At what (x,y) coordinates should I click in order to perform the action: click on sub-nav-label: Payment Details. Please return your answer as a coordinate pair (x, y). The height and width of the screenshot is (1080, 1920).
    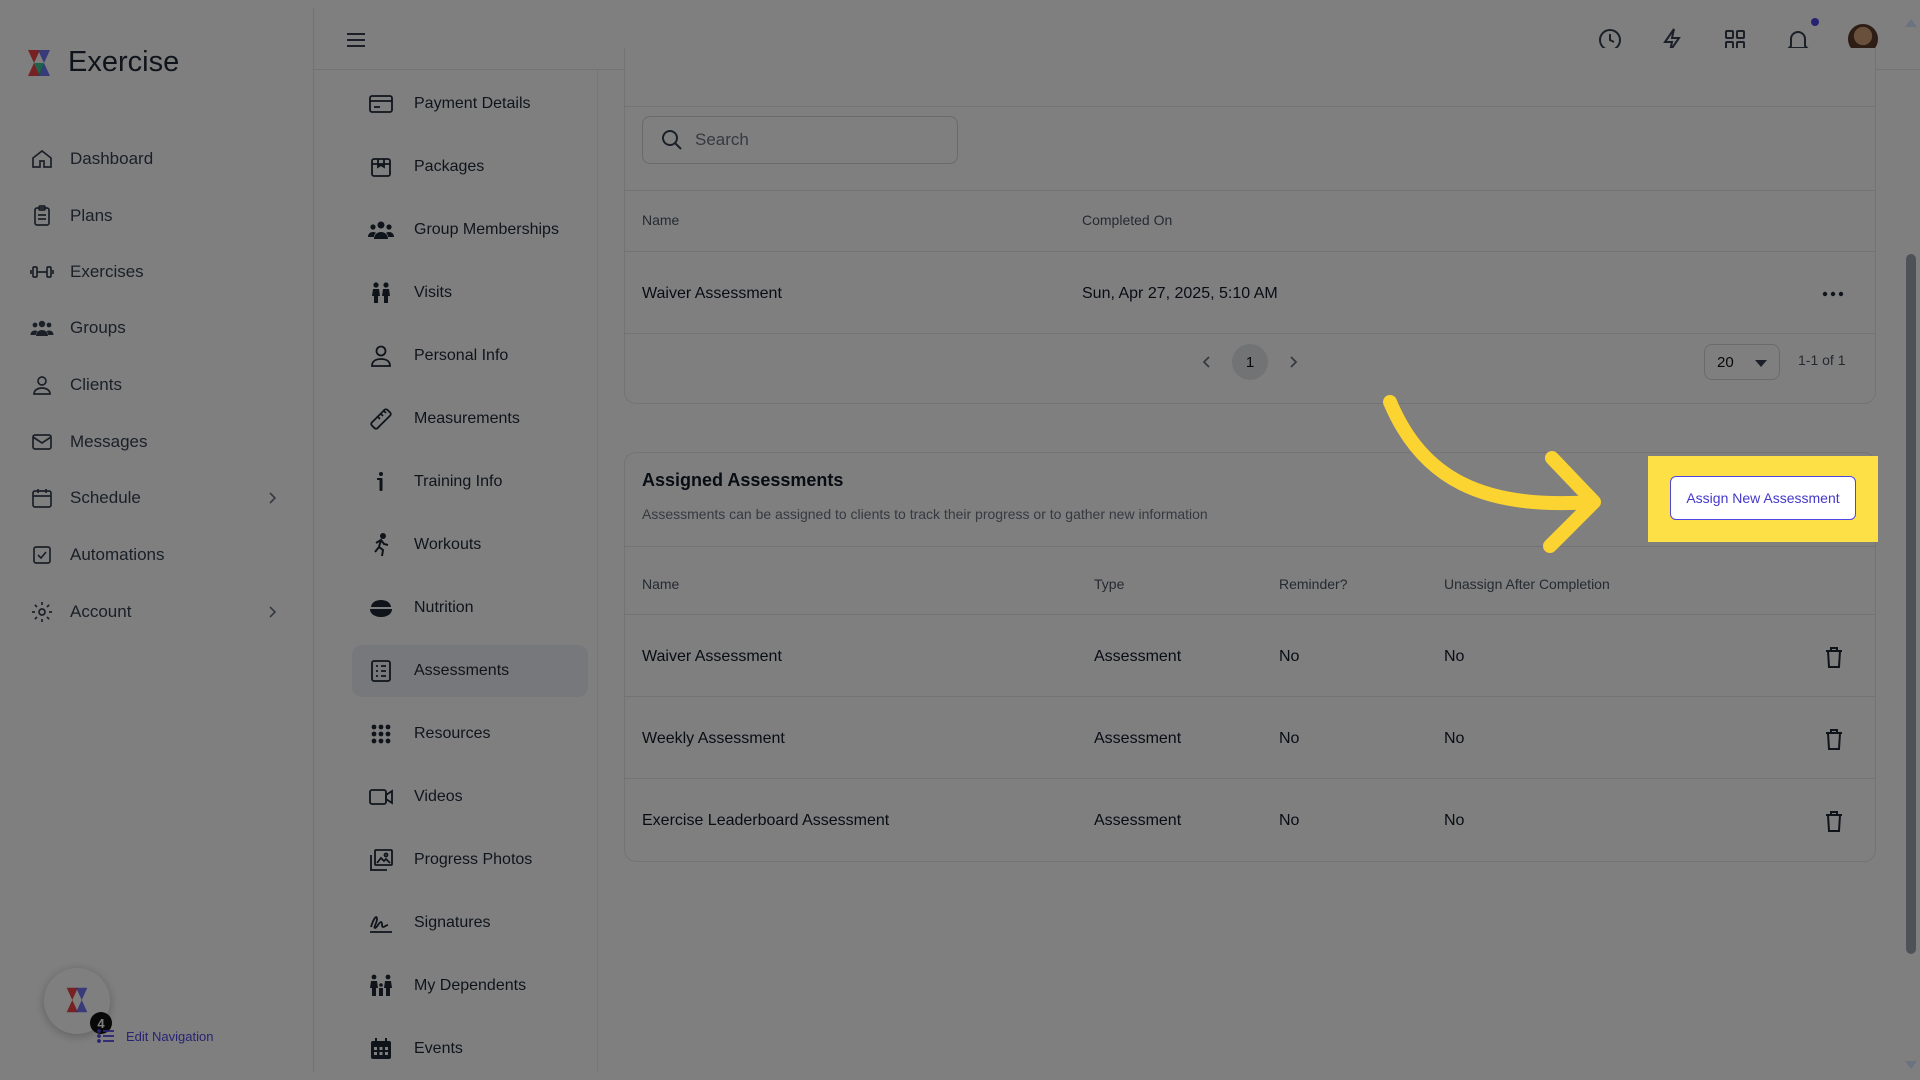
    Looking at the image, I should click on (472, 104).